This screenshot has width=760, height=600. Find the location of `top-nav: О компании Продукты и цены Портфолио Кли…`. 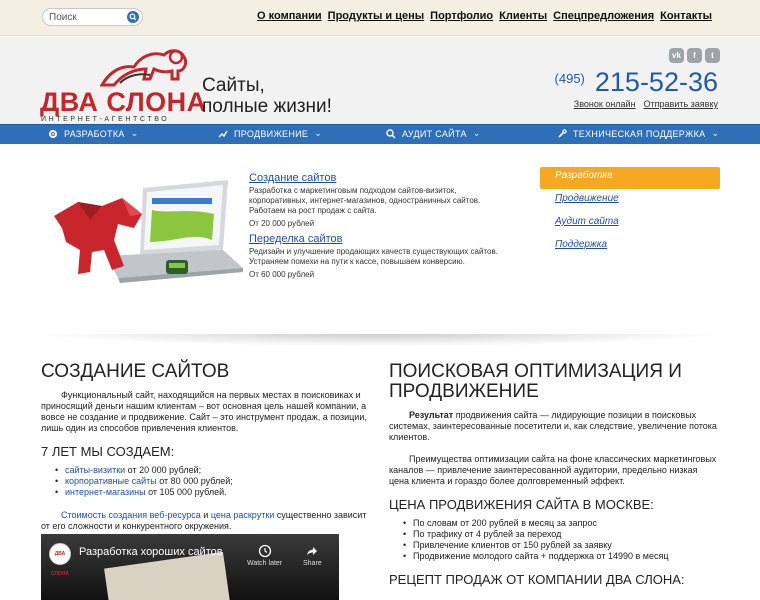

top-nav: О компании Продукты и цены Портфолио Кли… is located at coordinates (484, 16).